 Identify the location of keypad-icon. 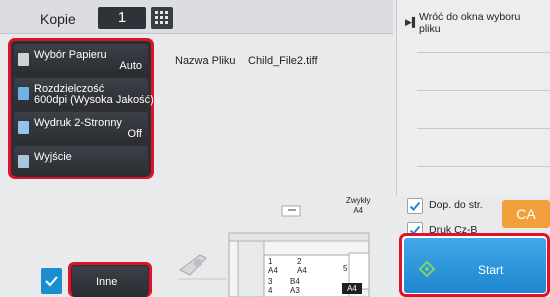
(161, 17).